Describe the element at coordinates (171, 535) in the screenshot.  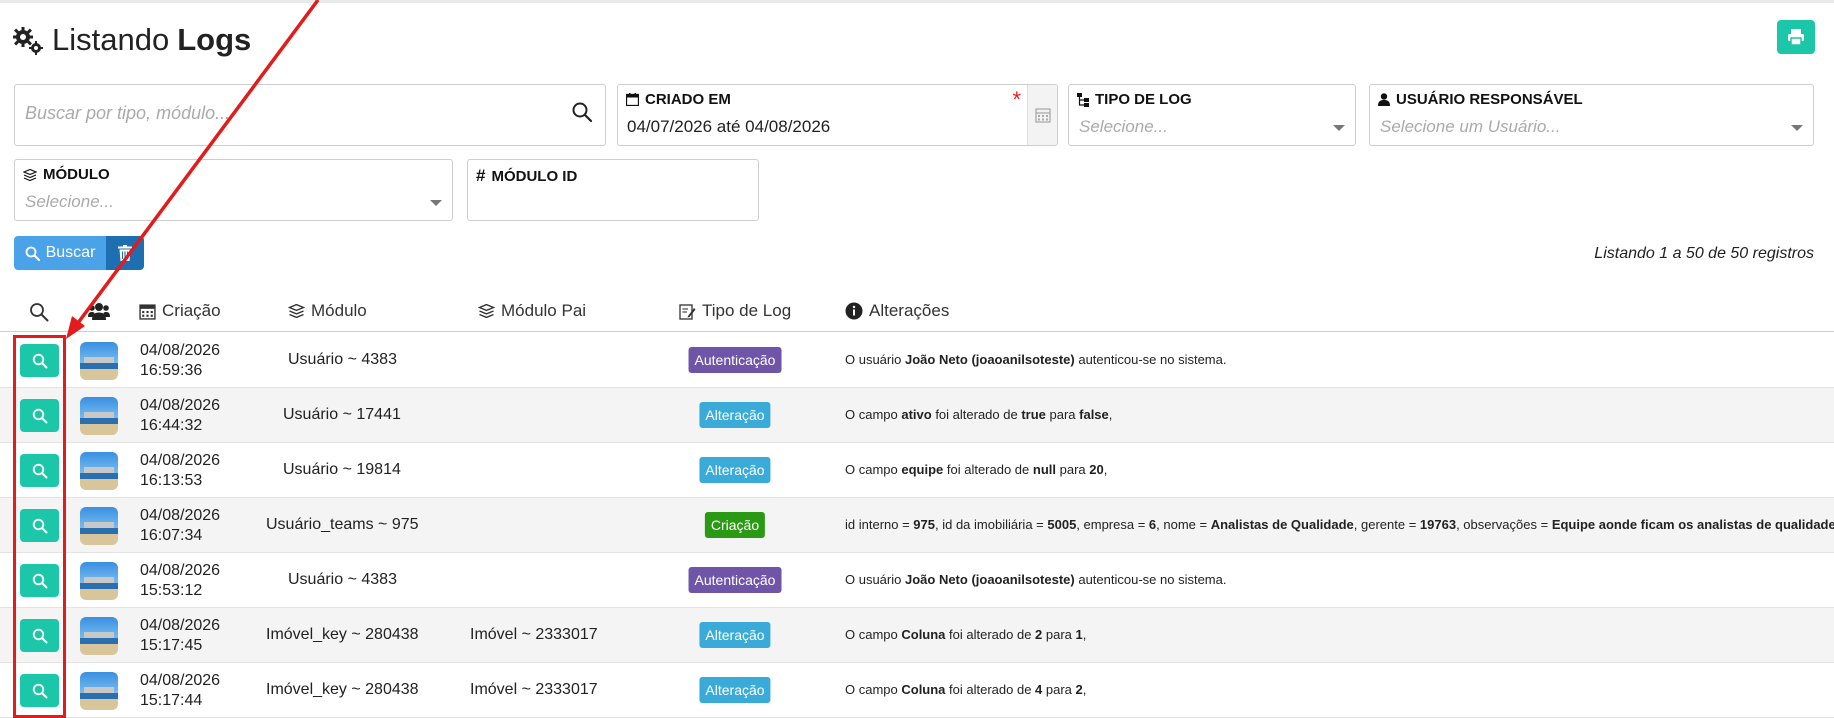
I see `creation-time: 16:07:34` at that location.